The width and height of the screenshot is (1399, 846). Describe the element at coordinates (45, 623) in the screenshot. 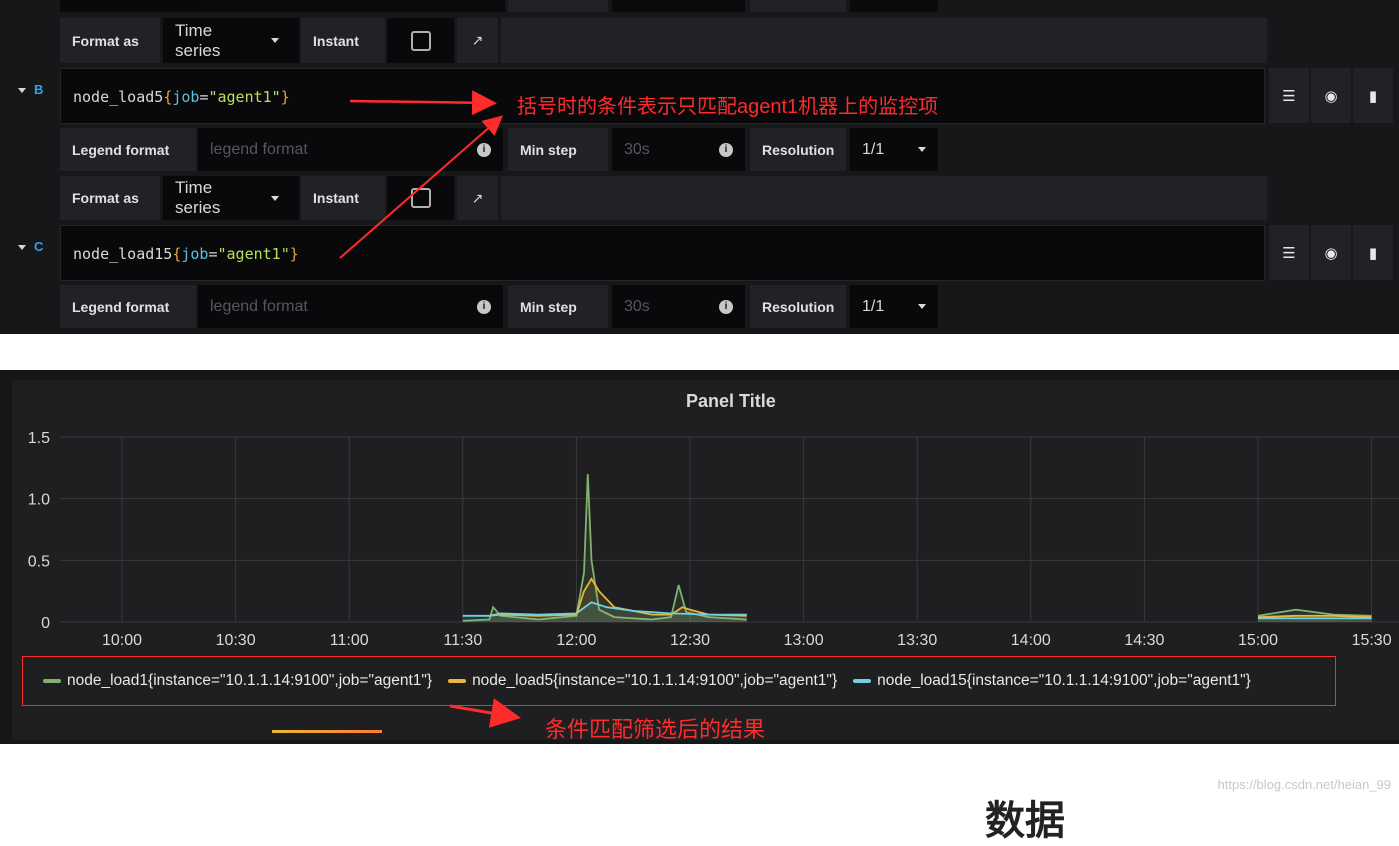

I see `y-tick-label: 0` at that location.